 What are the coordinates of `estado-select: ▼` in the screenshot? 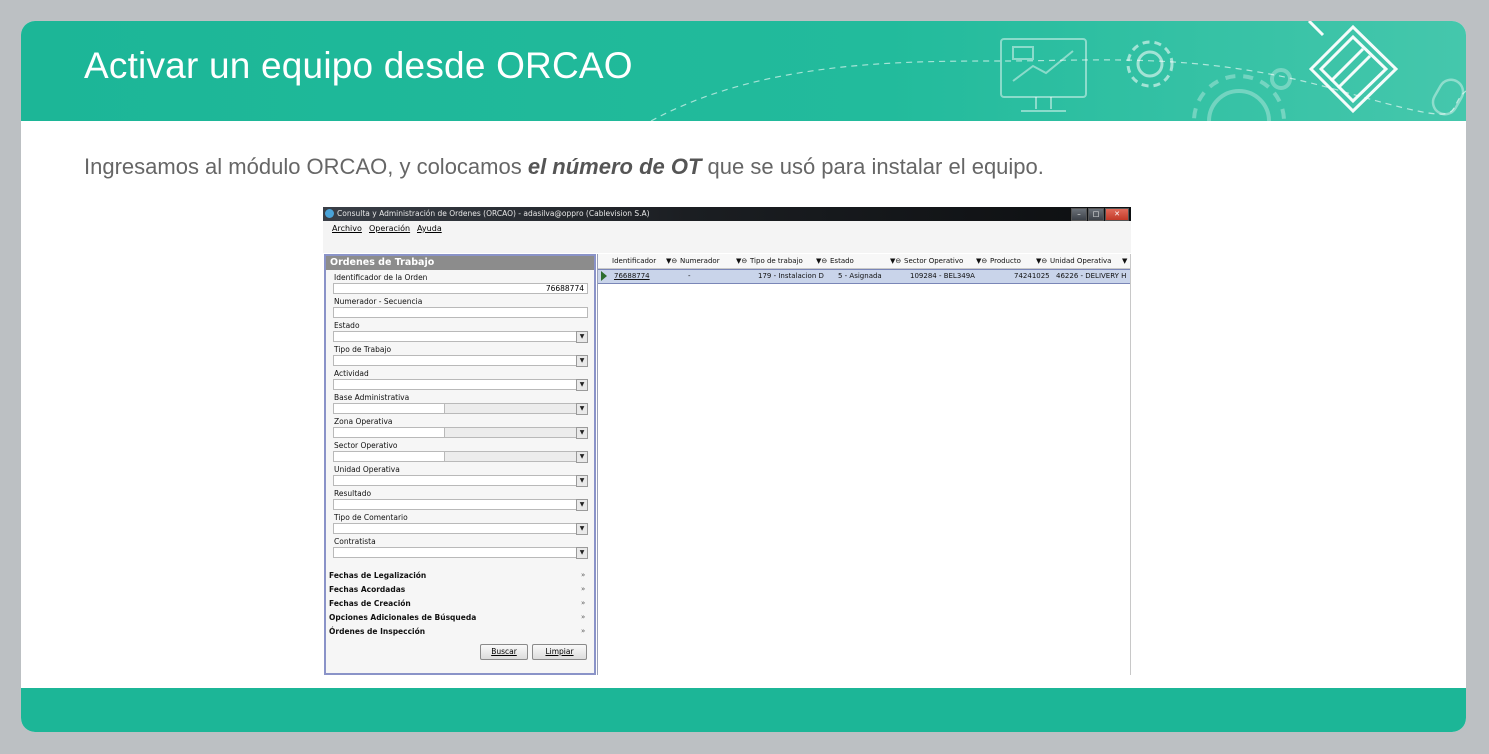 It's located at (460, 337).